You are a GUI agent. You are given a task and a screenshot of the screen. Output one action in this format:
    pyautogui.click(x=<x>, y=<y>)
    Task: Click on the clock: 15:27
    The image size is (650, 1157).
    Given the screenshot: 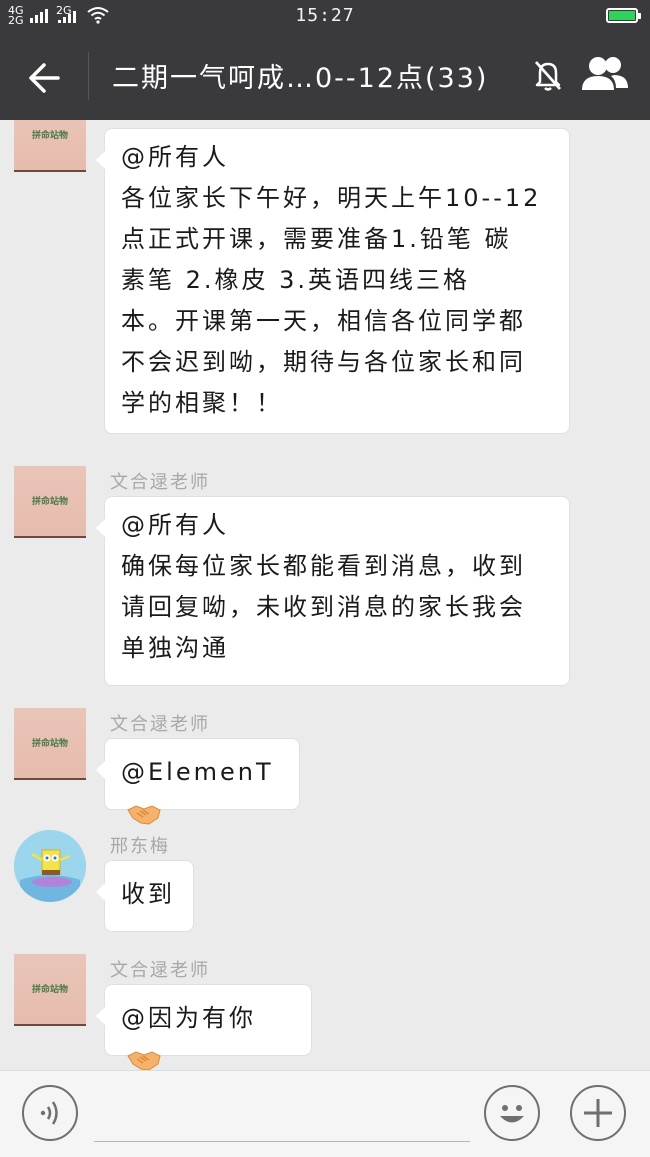 What is the action you would take?
    pyautogui.click(x=325, y=15)
    